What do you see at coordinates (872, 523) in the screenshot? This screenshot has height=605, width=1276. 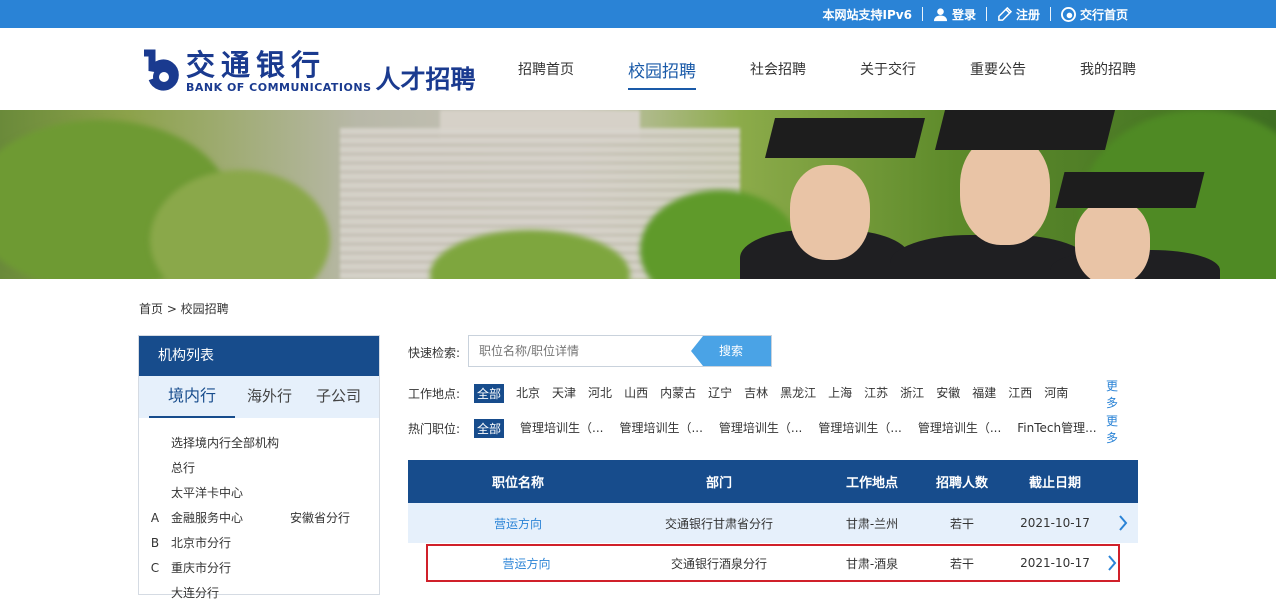 I see `location-cell: 甘肃-兰州` at bounding box center [872, 523].